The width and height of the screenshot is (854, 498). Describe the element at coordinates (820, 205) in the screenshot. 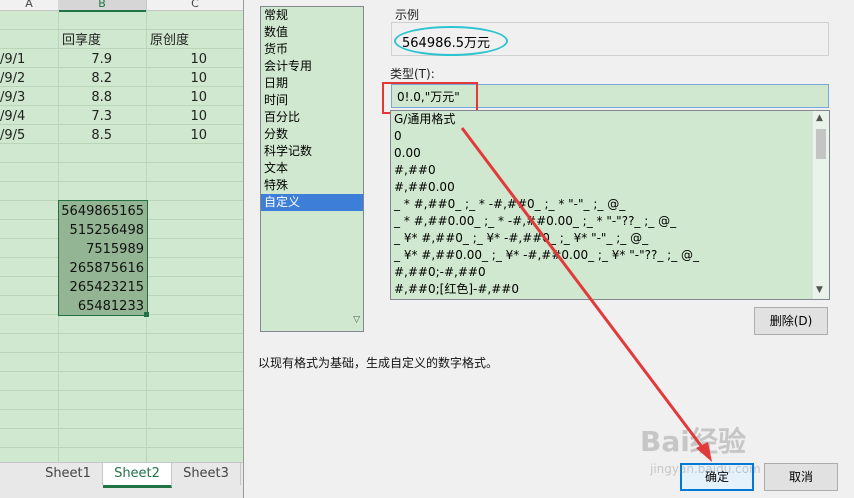

I see `format-list-scrollbar: ▲ ▼` at that location.